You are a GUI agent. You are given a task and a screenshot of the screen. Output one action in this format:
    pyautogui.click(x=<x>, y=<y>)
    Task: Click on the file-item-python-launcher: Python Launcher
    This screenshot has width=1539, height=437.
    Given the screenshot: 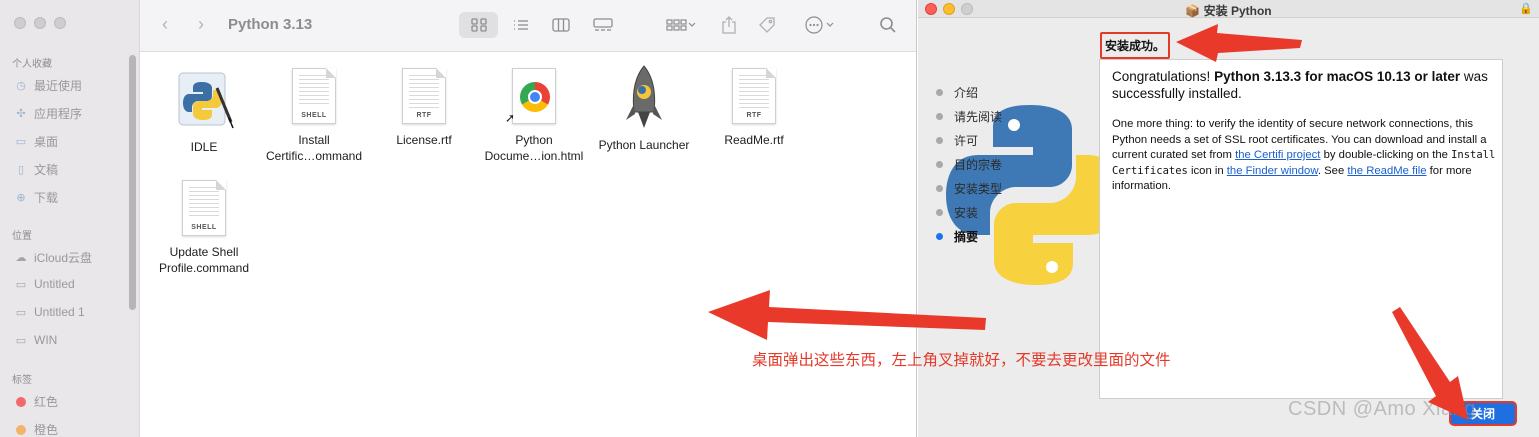 What is the action you would take?
    pyautogui.click(x=644, y=108)
    